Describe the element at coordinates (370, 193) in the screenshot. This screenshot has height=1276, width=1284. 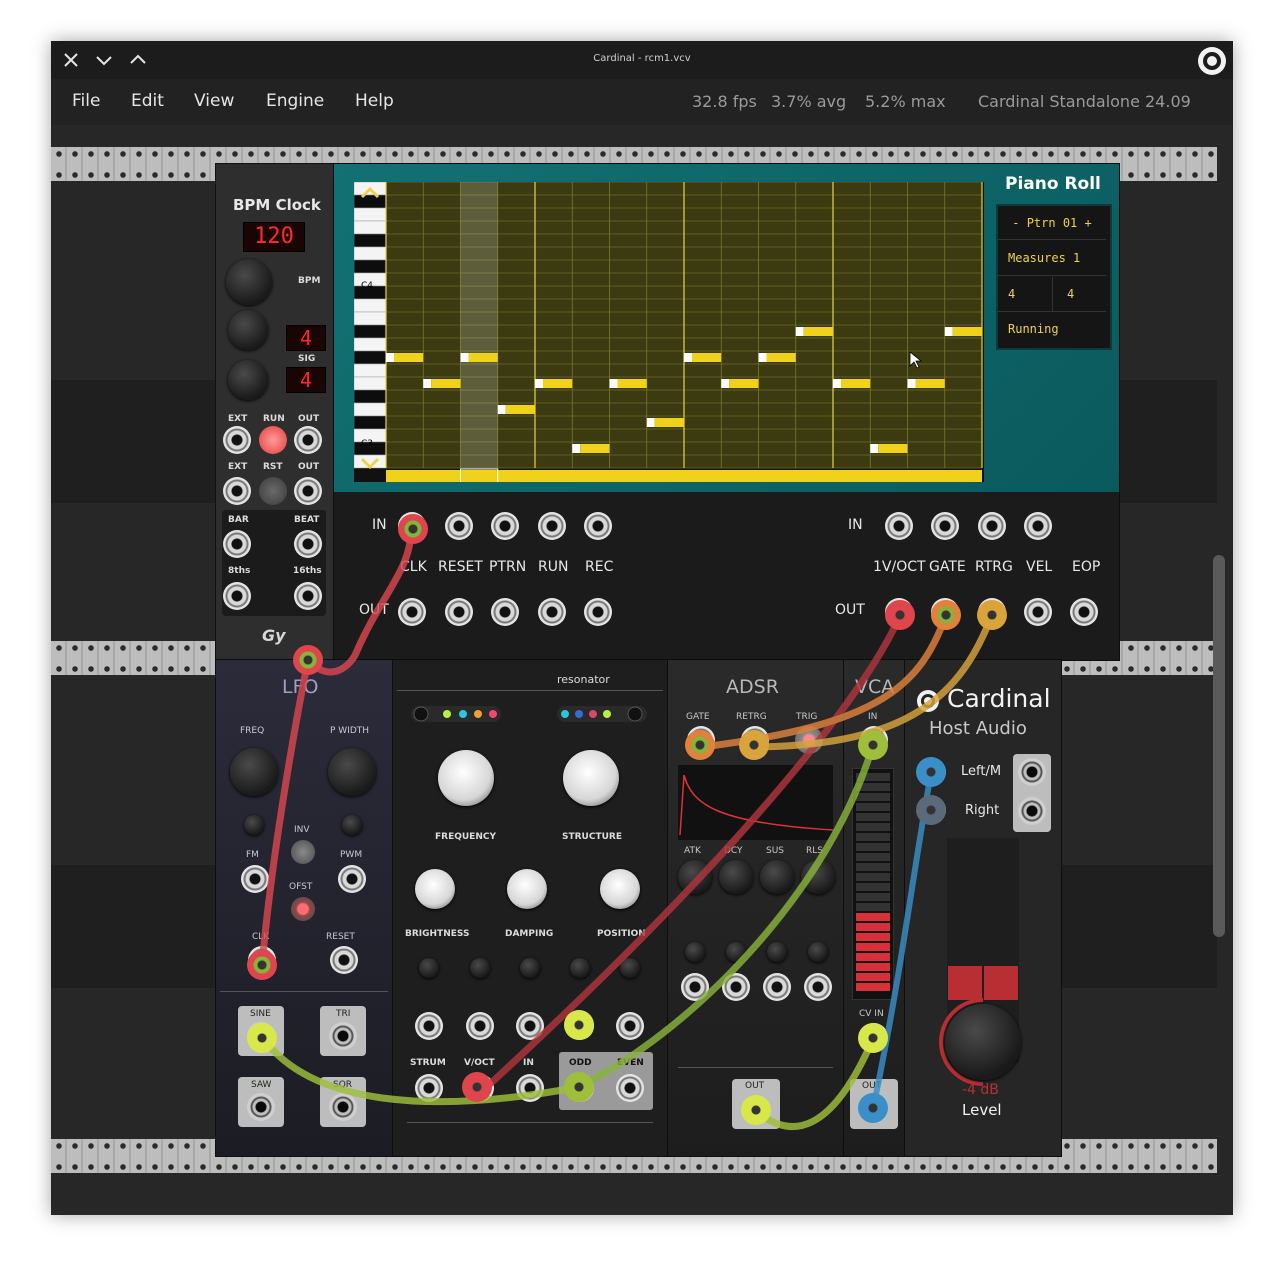
I see `scroll-up-button` at that location.